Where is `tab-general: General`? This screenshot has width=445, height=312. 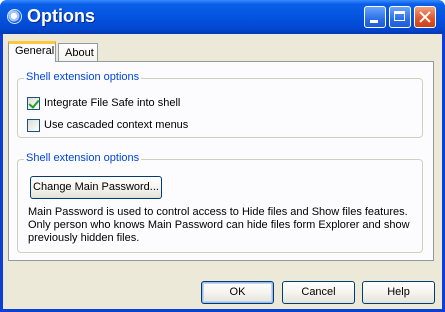
tab-general: General is located at coordinates (32, 51).